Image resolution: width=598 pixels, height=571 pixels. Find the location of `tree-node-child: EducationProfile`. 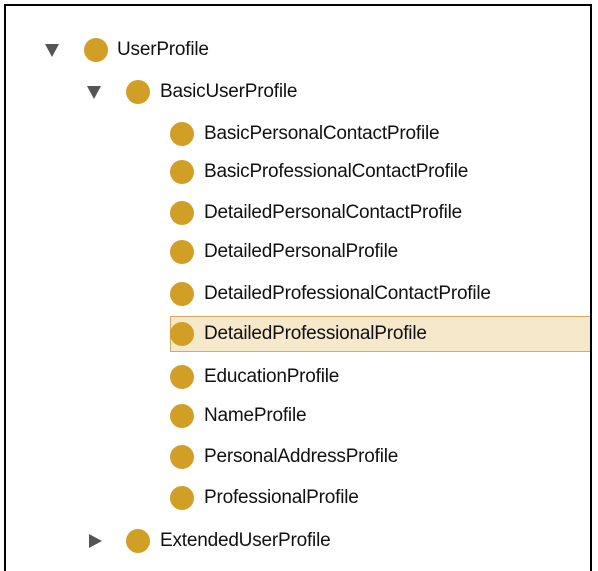

tree-node-child: EducationProfile is located at coordinates (298, 377).